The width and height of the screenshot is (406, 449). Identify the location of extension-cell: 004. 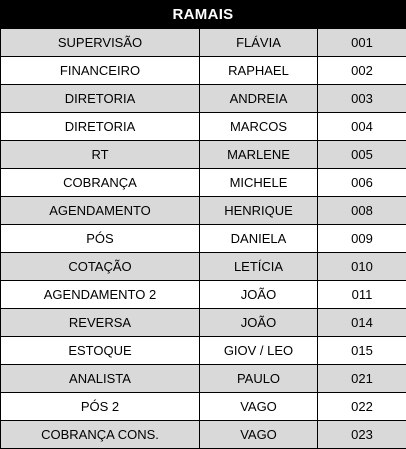
(362, 127).